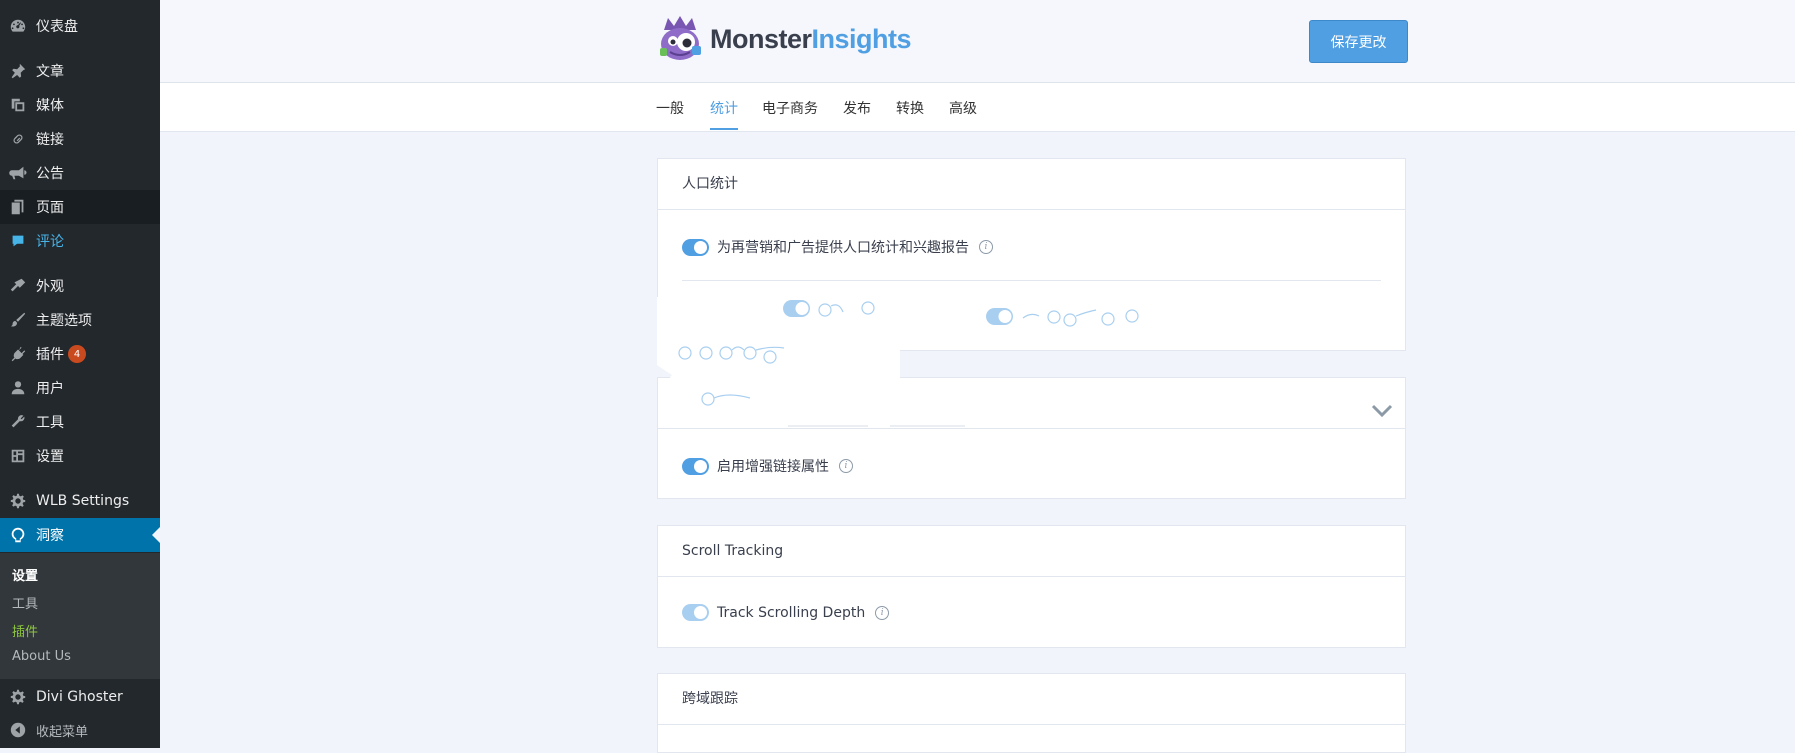  Describe the element at coordinates (1031, 699) in the screenshot. I see `card-title: 跨域跟踪` at that location.